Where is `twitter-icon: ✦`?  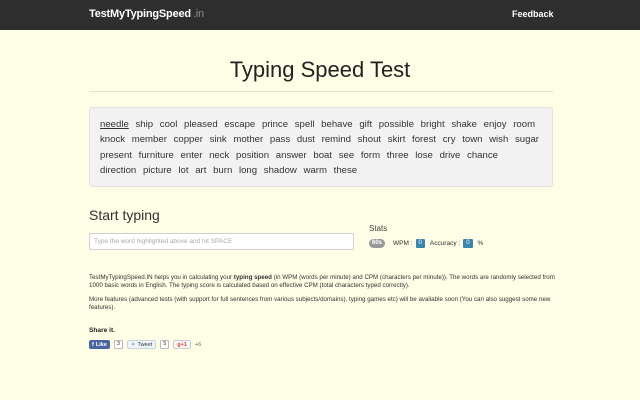
twitter-icon: ✦ is located at coordinates (133, 344).